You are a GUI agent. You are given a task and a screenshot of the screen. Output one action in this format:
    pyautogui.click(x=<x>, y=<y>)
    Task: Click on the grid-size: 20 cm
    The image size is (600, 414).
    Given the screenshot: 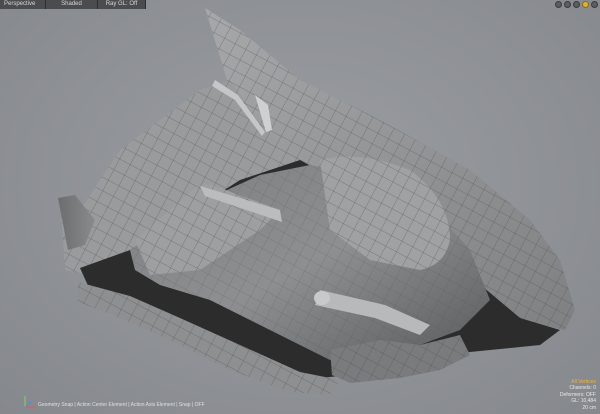 What is the action you would take?
    pyautogui.click(x=589, y=407)
    